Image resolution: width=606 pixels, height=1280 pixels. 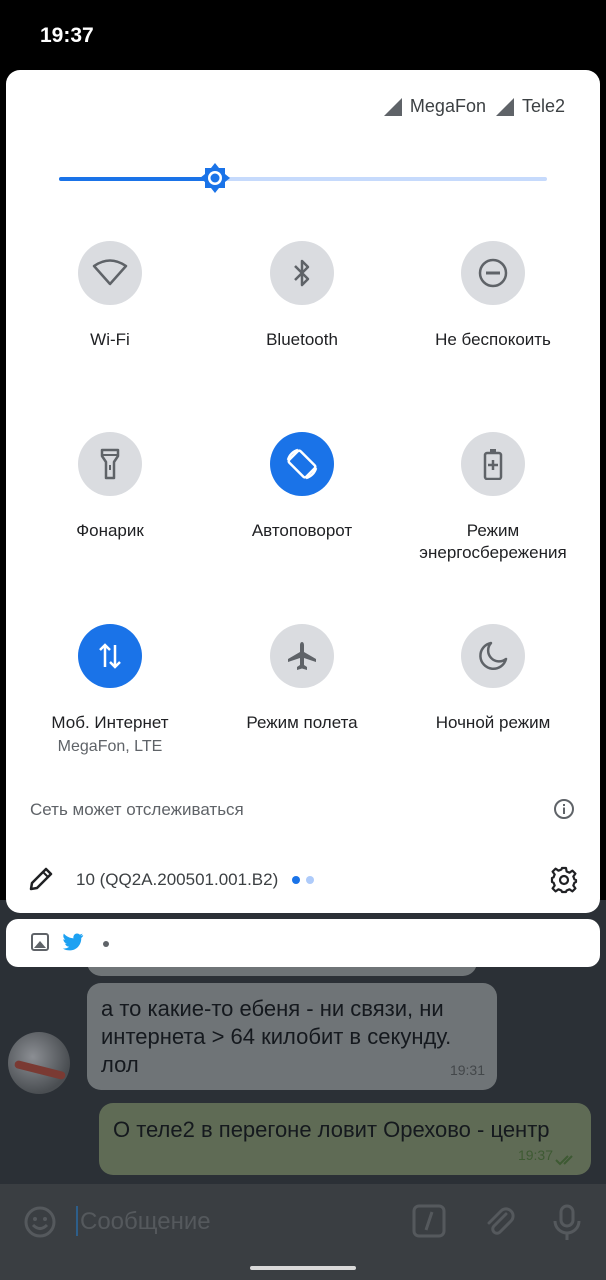 I want to click on tile-label: Ночной режим, so click(x=493, y=722).